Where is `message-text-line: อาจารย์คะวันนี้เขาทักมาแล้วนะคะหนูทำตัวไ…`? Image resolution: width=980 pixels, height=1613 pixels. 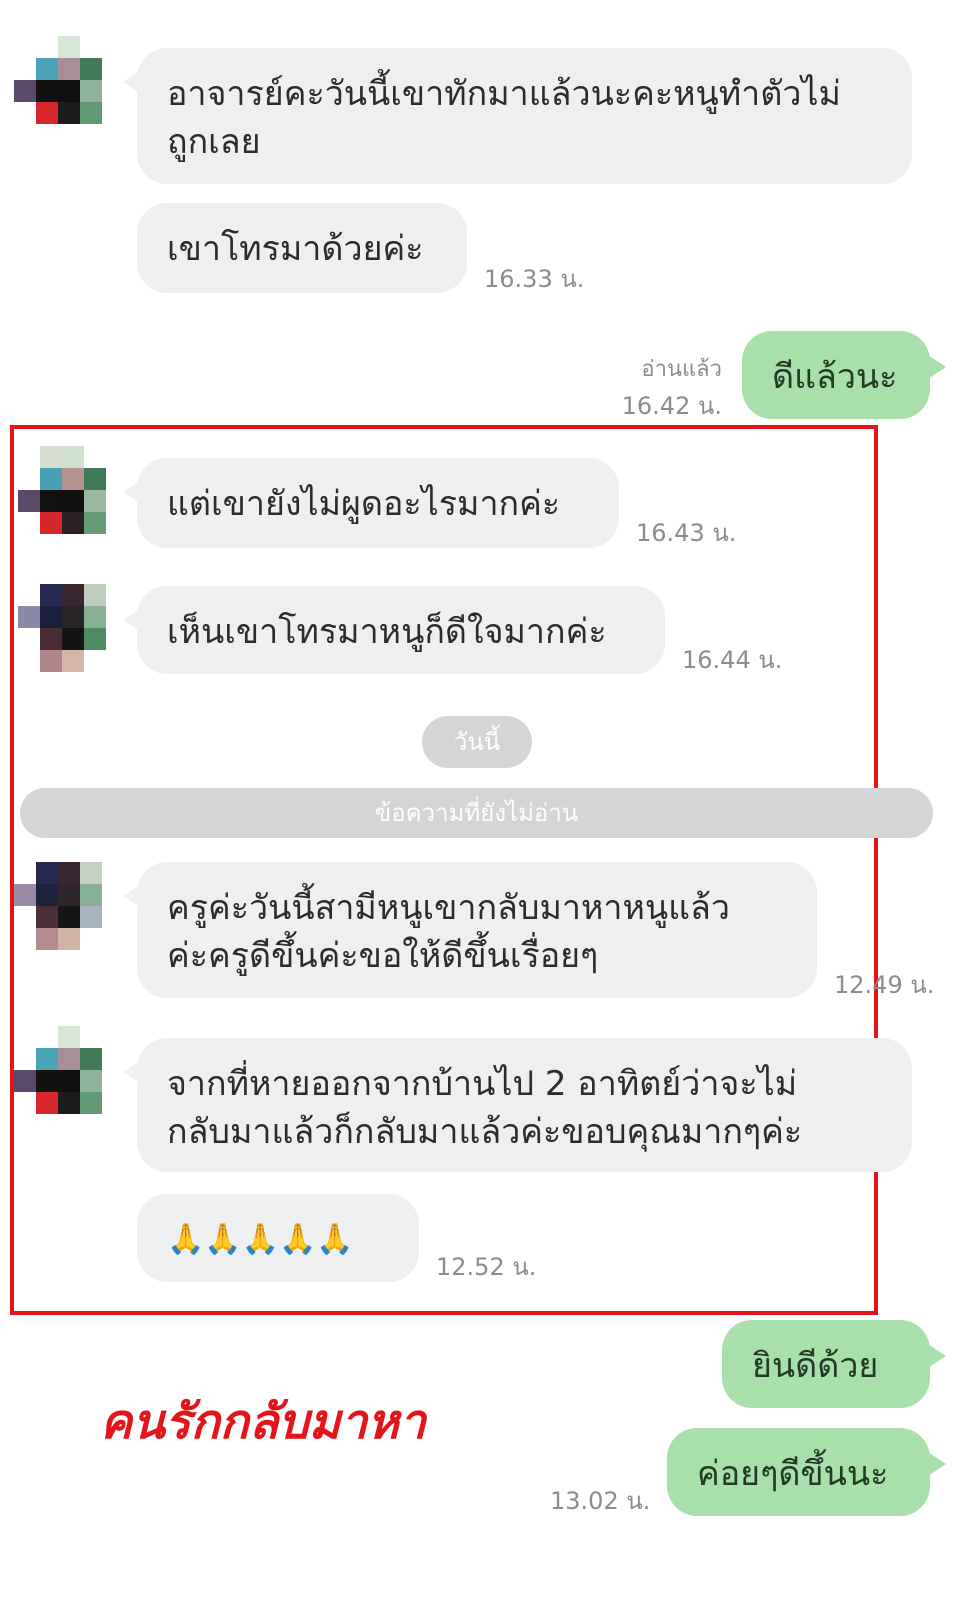
message-text-line: อาจารย์คะวันนี้เขาทักมาแล้วนะคะหนูทำตัวไ… is located at coordinates (504, 94).